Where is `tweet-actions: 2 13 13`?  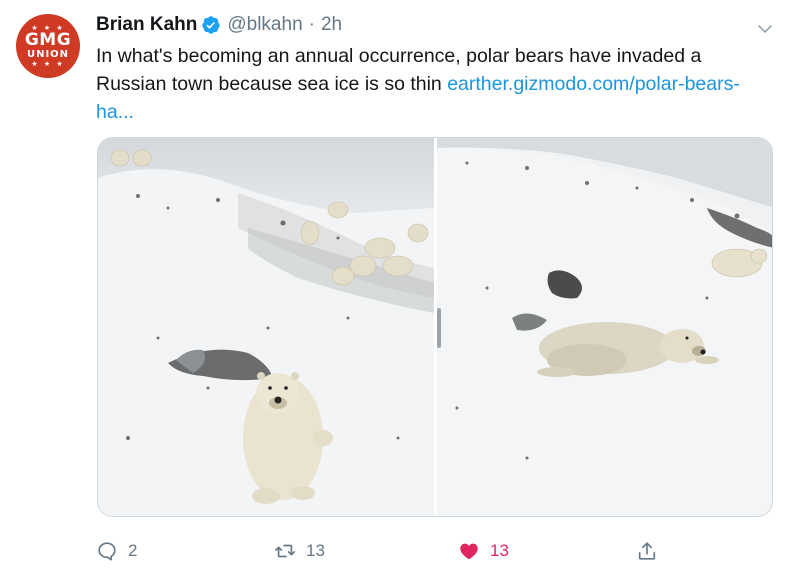
tweet-actions: 2 13 13 is located at coordinates (396, 551).